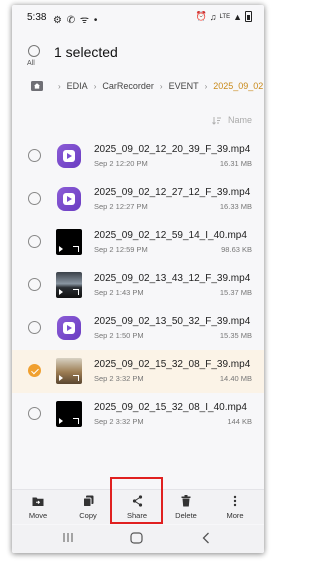  I want to click on select-all-checkbox, so click(34, 51).